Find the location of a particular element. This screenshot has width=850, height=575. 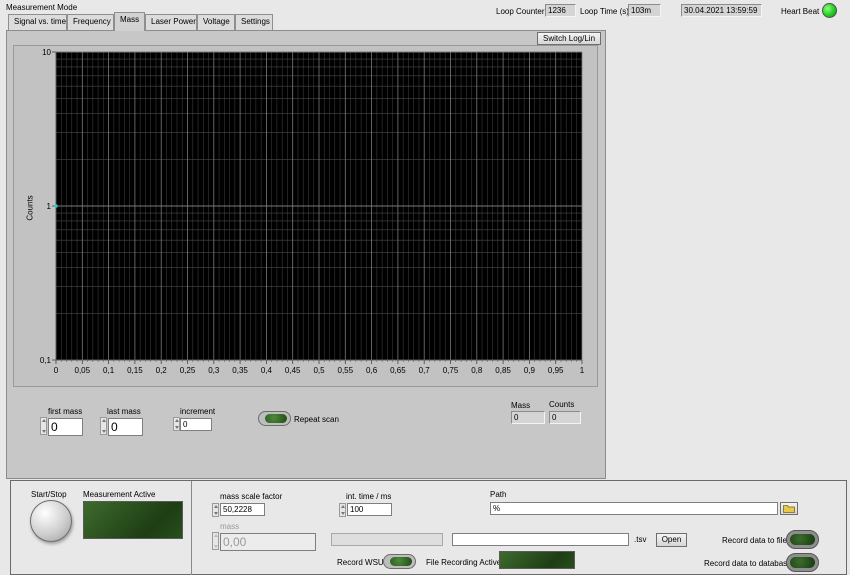

mass-readout: 0 is located at coordinates (528, 417).